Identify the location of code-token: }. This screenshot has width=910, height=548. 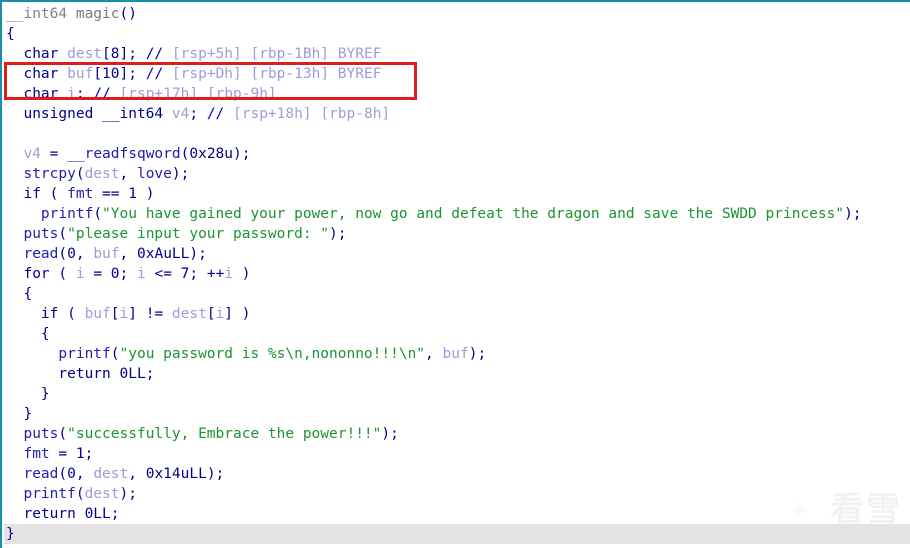
(10, 534).